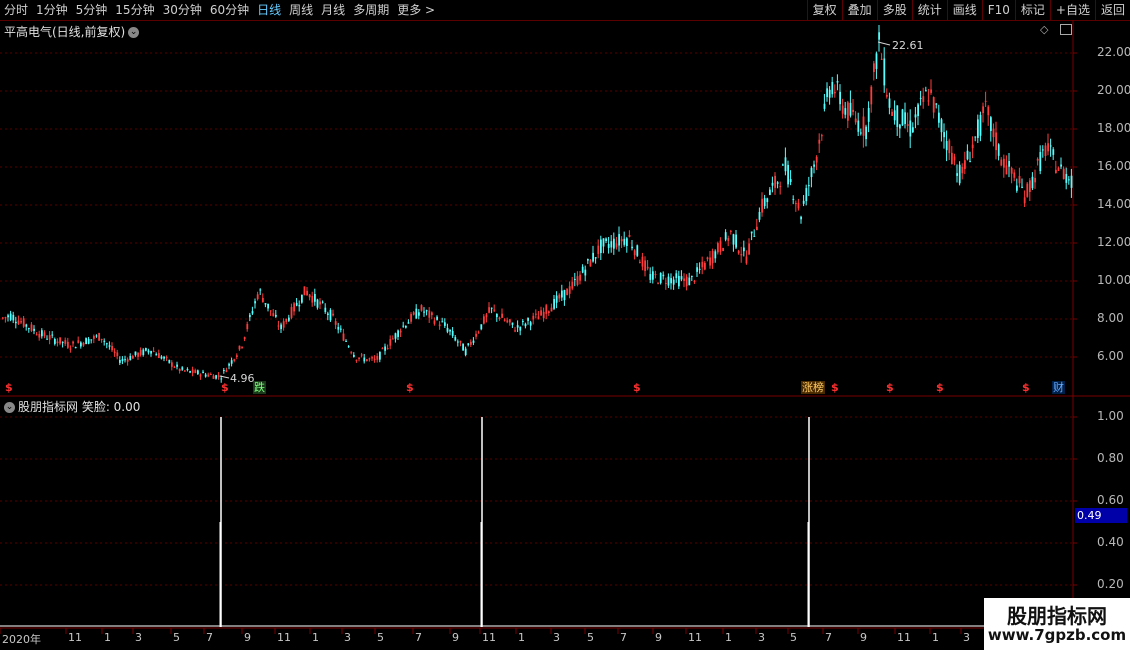 The height and width of the screenshot is (650, 1130). I want to click on toolbar-button: 叠加, so click(859, 10).